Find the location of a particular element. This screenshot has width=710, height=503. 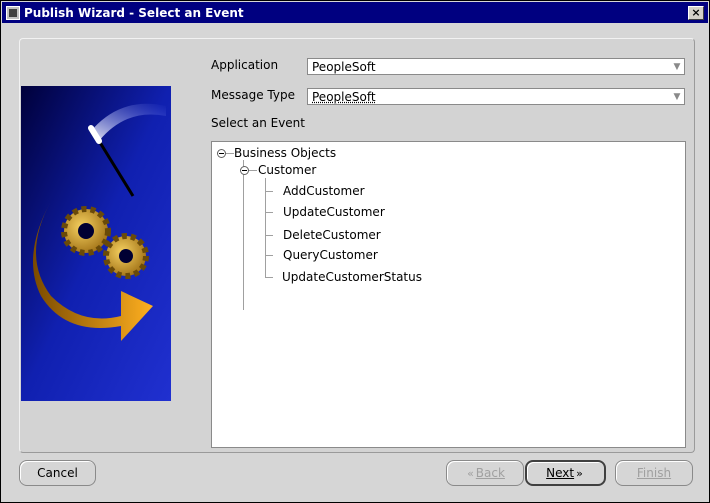

message-type-value: PeopleSoft is located at coordinates (344, 96).